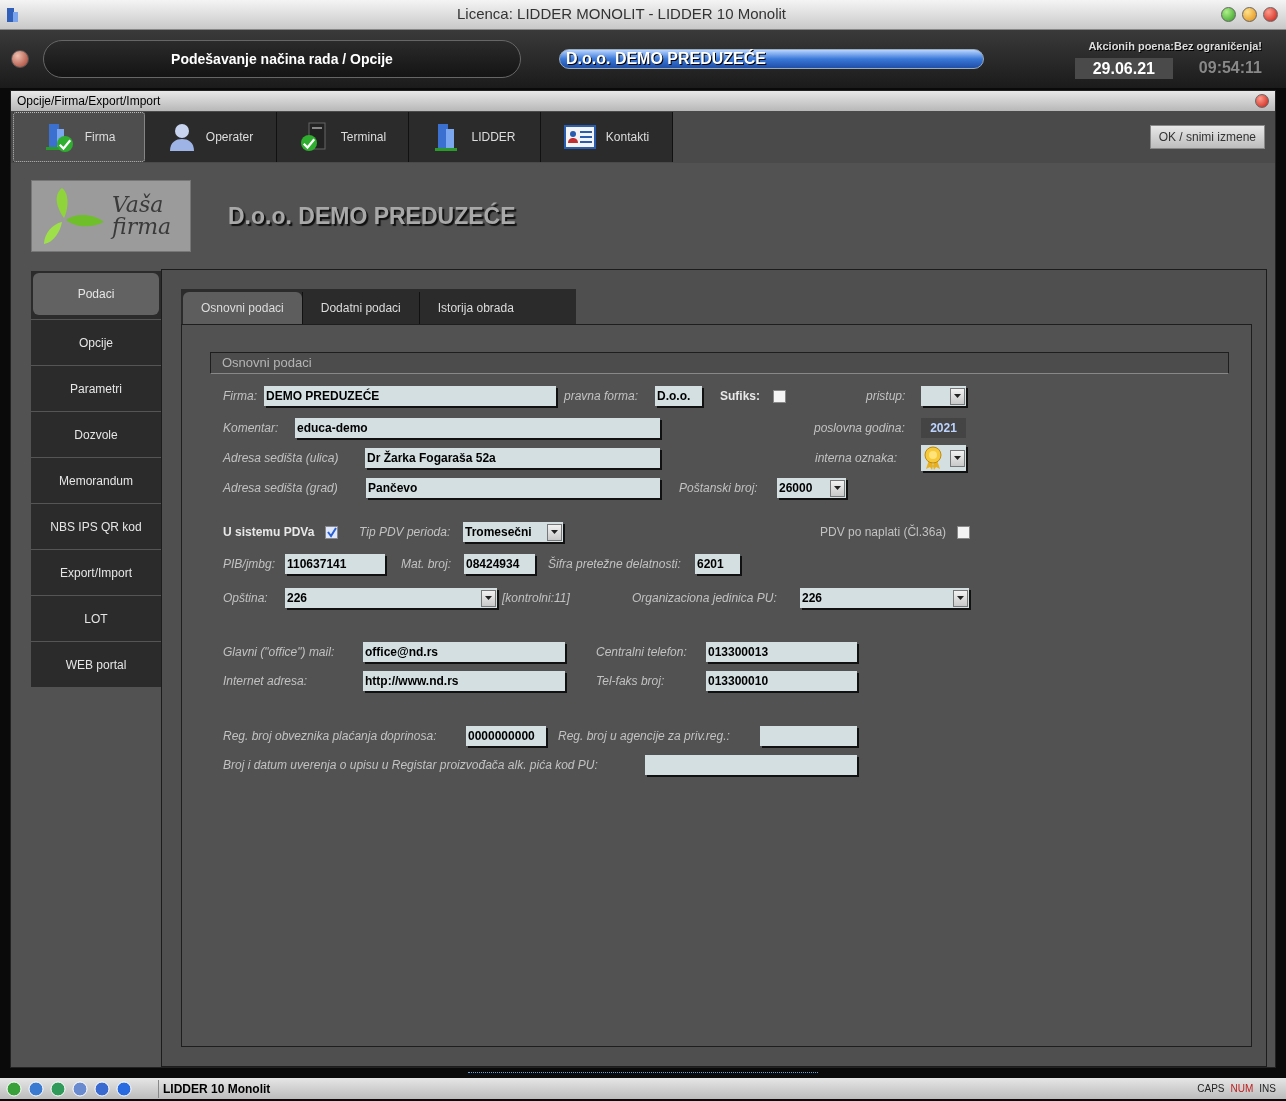 The width and height of the screenshot is (1286, 1101). What do you see at coordinates (642, 652) in the screenshot?
I see `field-label: Centralni telefon:` at bounding box center [642, 652].